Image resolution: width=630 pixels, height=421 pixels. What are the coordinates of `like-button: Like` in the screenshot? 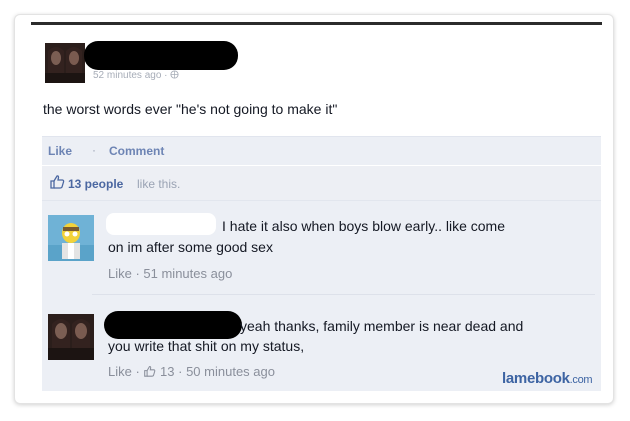 It's located at (60, 151).